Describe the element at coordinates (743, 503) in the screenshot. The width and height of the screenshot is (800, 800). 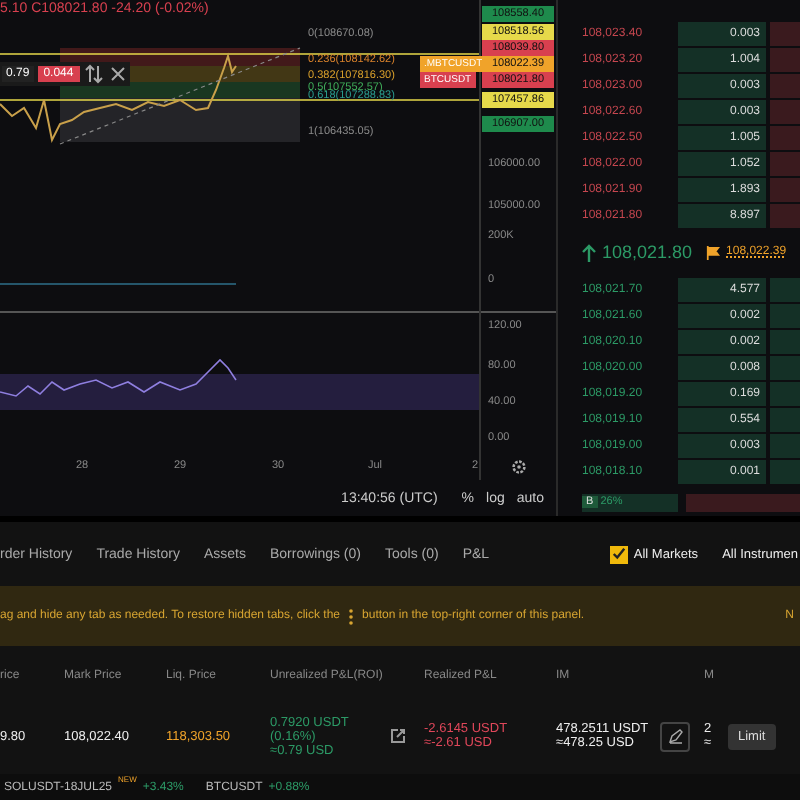
I see `sell-ratio-bar` at that location.